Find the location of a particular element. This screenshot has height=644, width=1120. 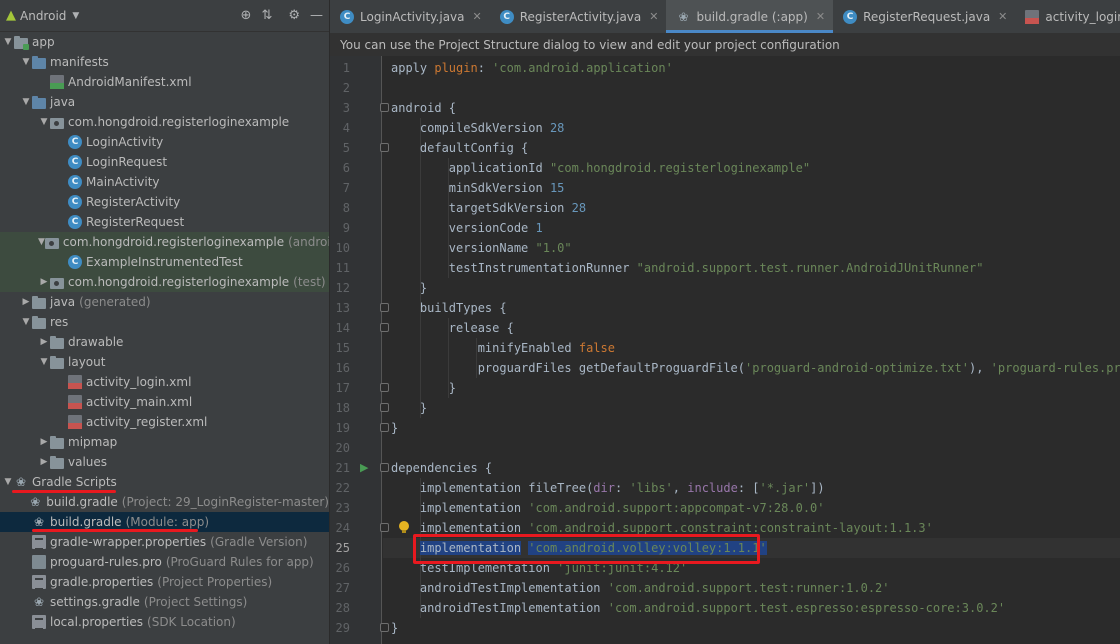

tree-item-drawable: ▶ drawable is located at coordinates (164, 342).